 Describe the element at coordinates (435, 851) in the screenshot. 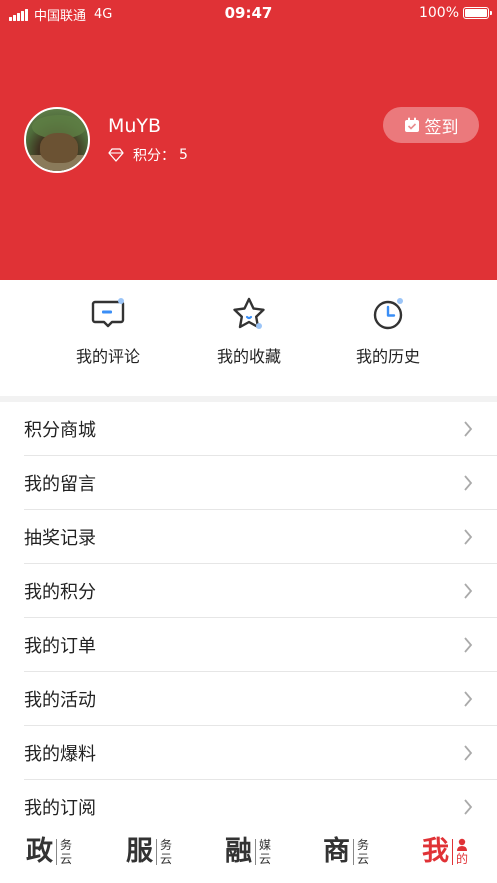

I see `tab-big-char: 我` at that location.